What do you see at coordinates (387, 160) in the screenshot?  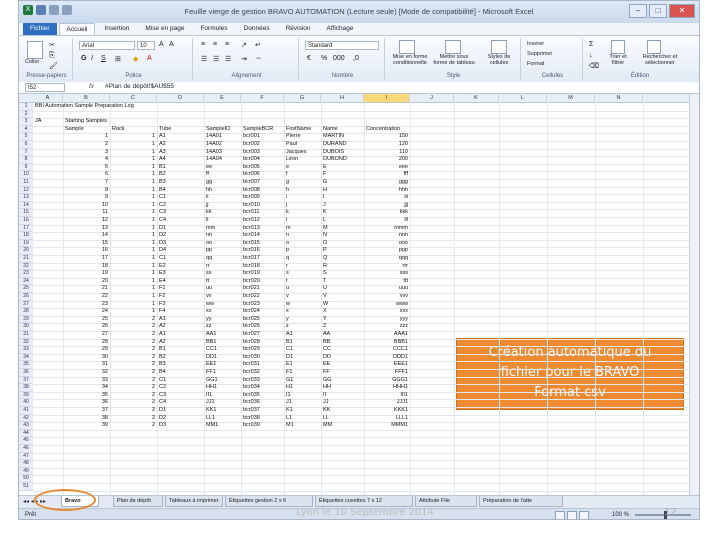 I see `cell: 200` at bounding box center [387, 160].